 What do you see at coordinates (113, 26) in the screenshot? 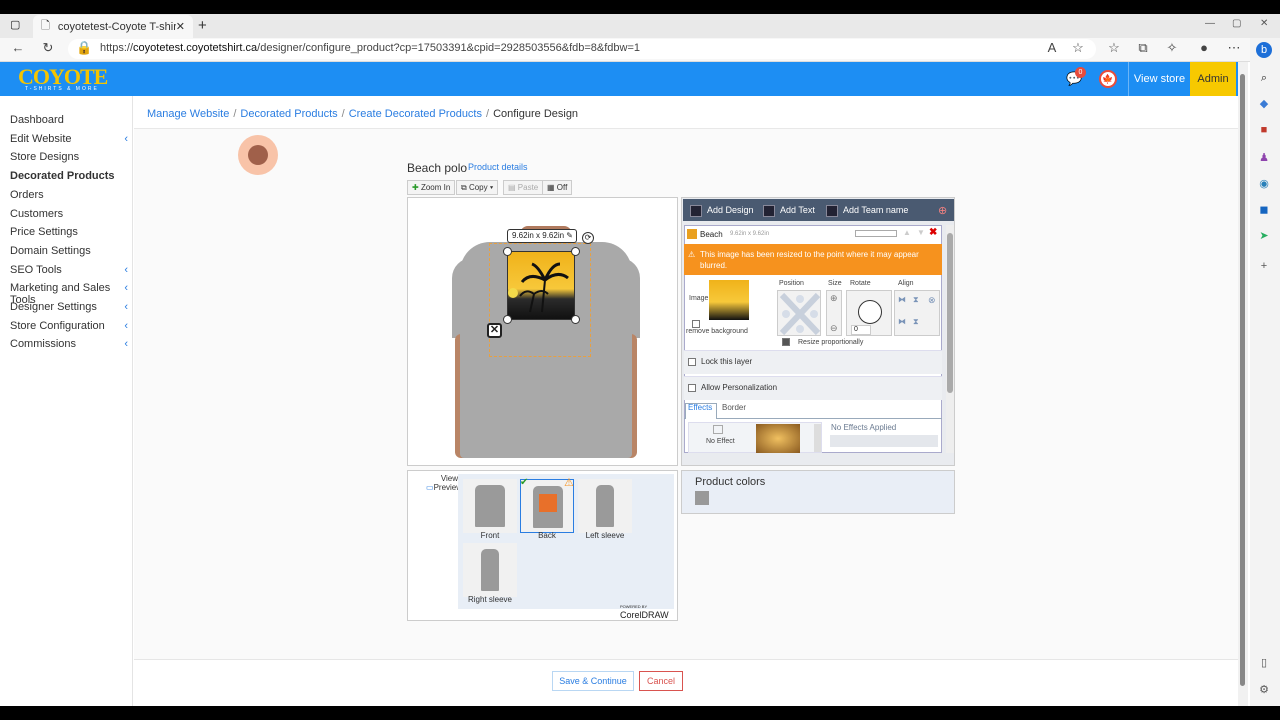
I see `browser-tab: 🗋 coyotetest-Coyote T-shirts Config ✕` at bounding box center [113, 26].